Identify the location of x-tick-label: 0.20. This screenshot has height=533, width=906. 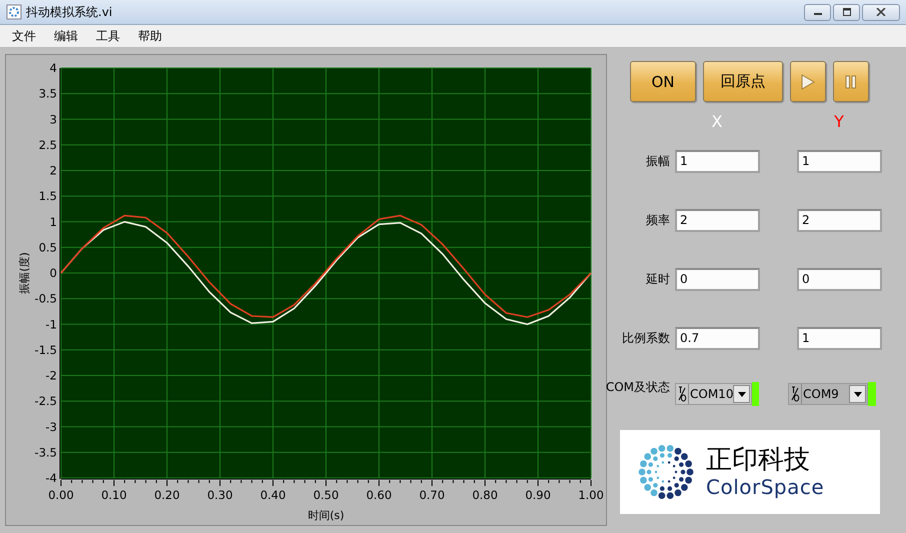
(167, 495).